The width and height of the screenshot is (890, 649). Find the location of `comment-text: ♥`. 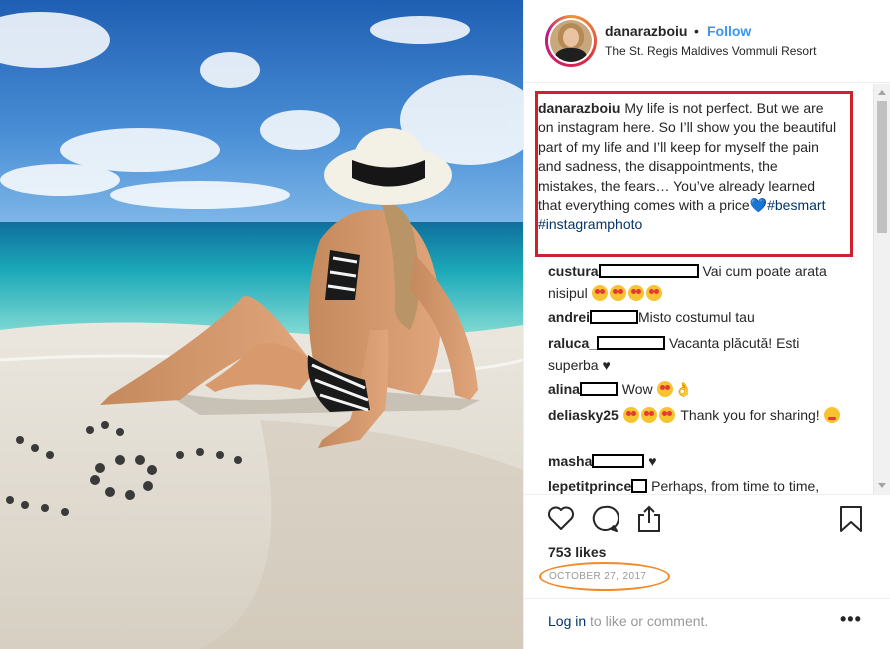

comment-text: ♥ is located at coordinates (652, 461).